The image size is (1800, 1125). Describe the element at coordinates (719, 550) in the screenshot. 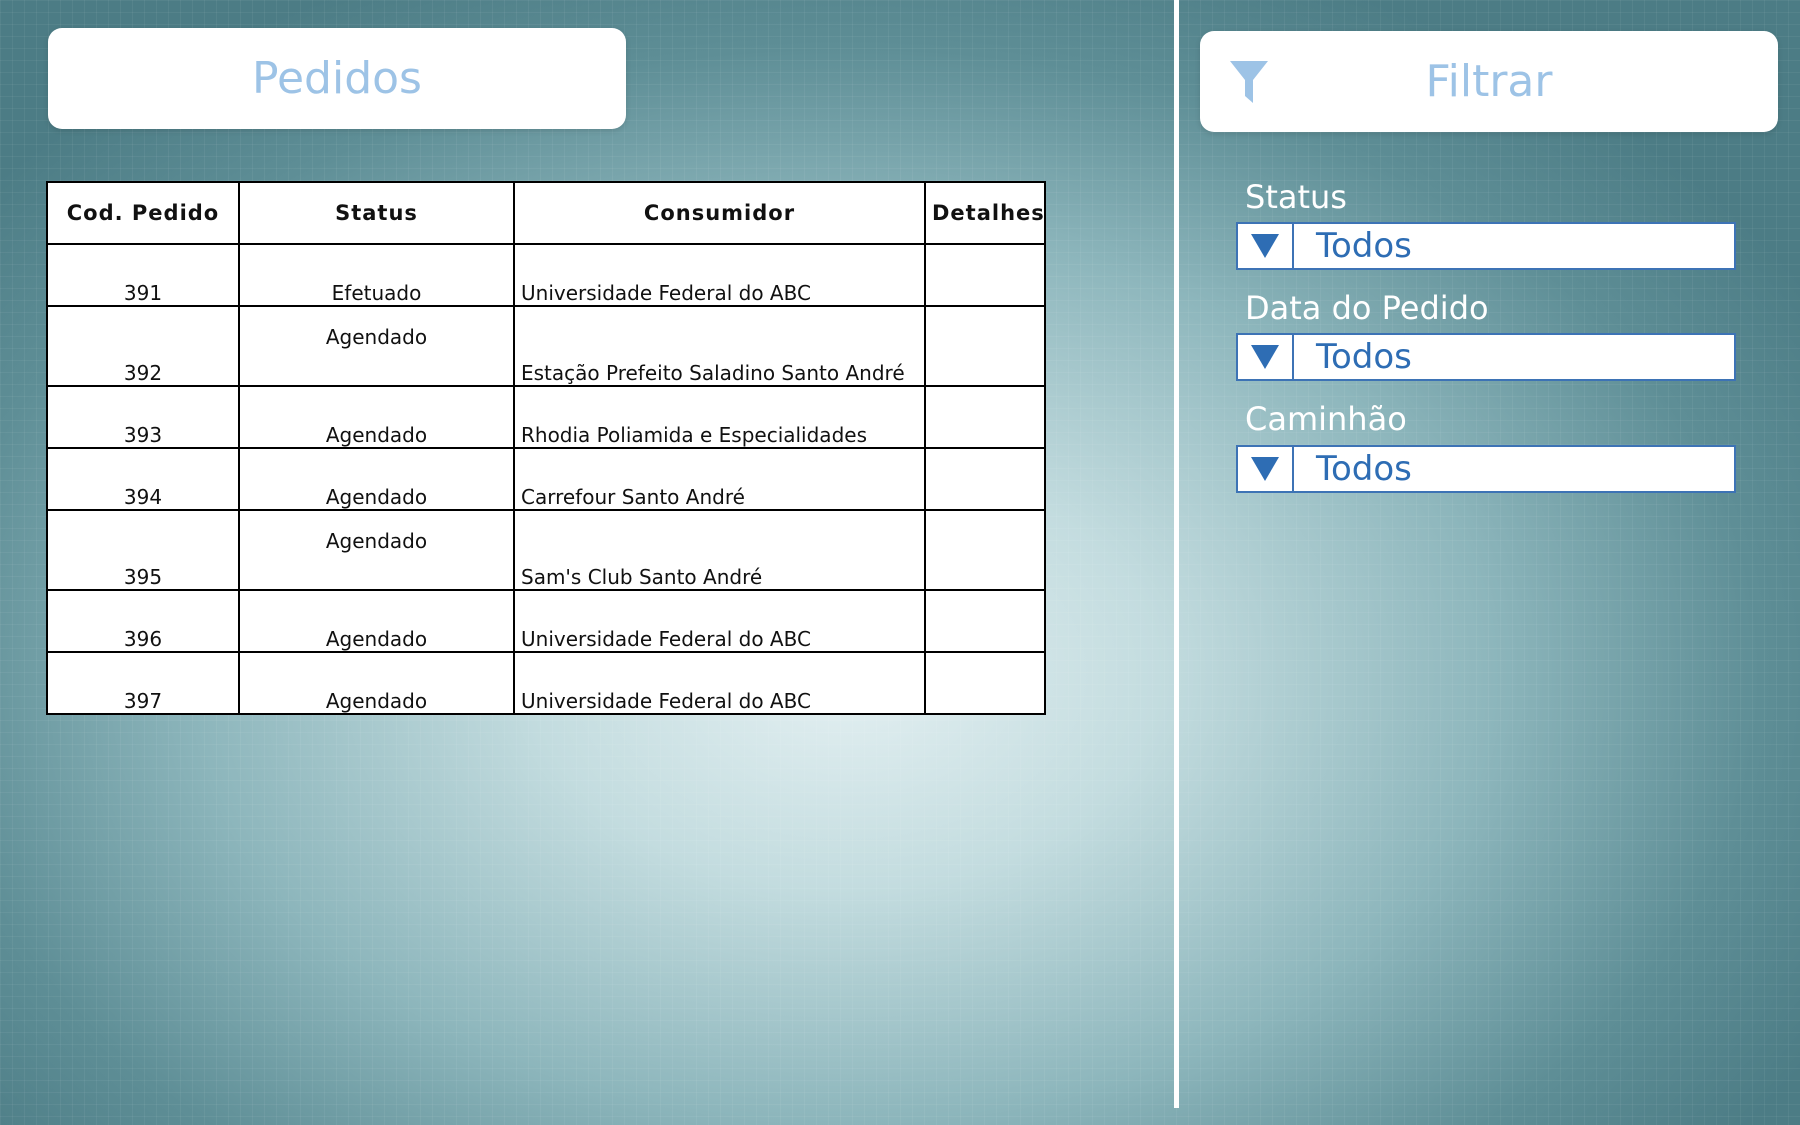

I see `order-consumer-cell: Sam's Club Santo André` at that location.